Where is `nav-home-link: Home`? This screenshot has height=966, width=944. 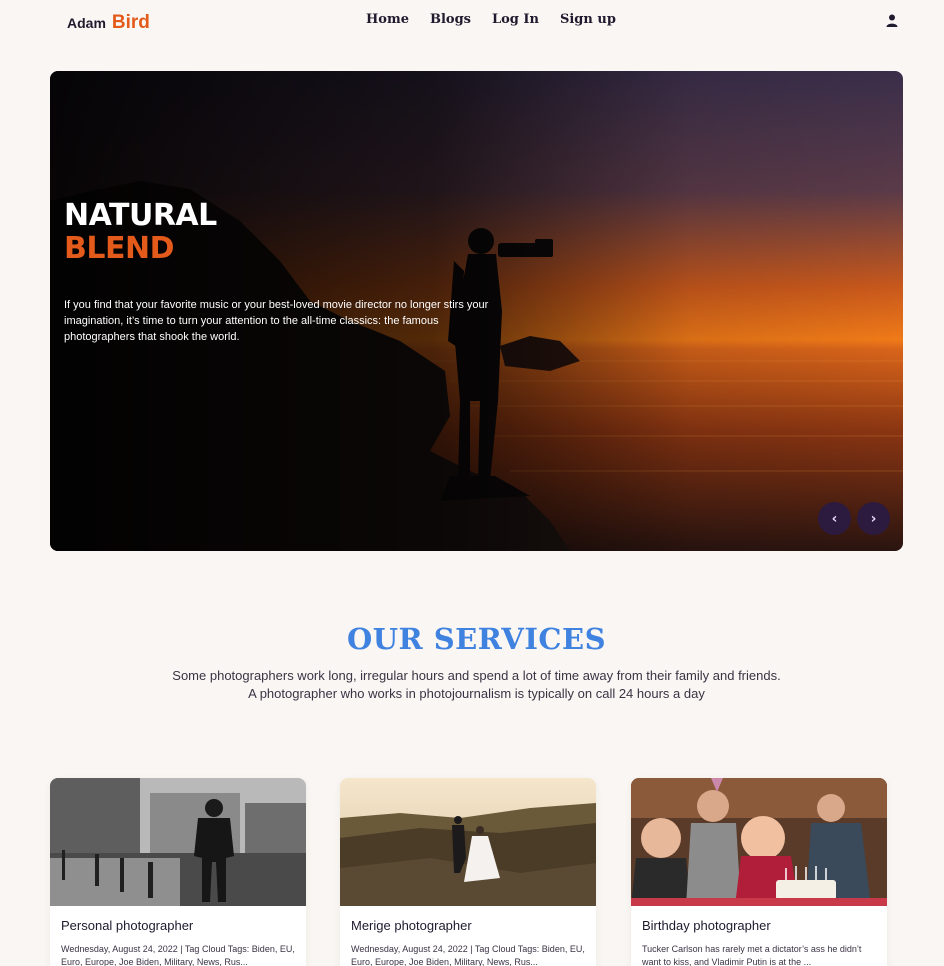
nav-home-link: Home is located at coordinates (387, 19).